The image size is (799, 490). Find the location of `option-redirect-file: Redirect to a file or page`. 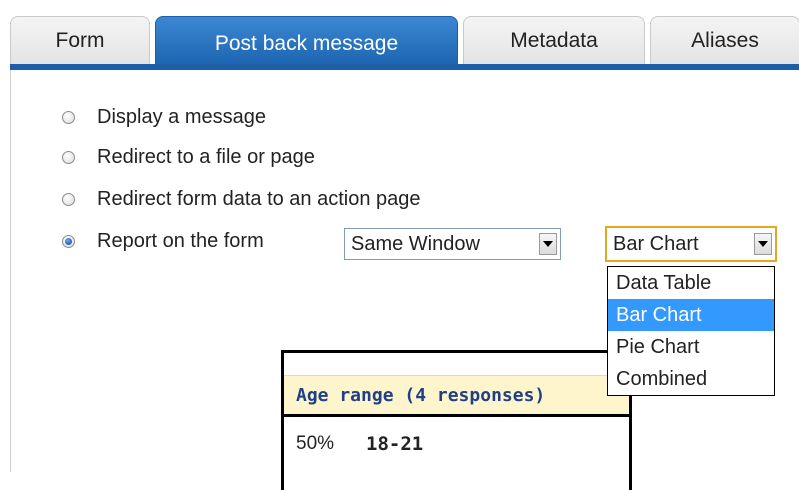

option-redirect-file: Redirect to a file or page is located at coordinates (188, 157).